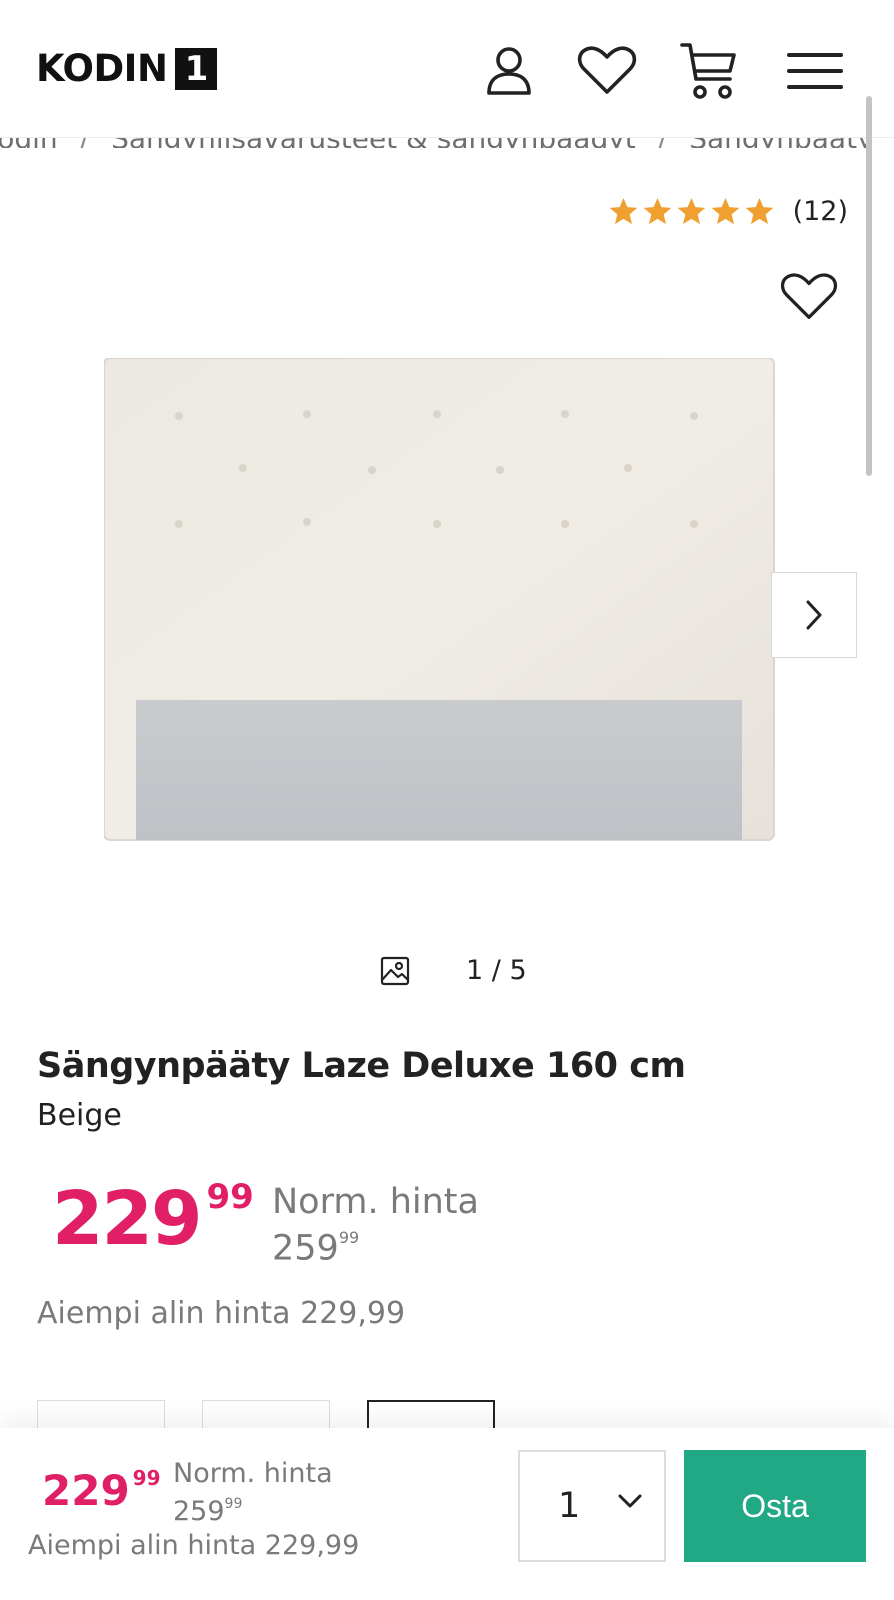  I want to click on current-price: 229 99, so click(153, 1216).